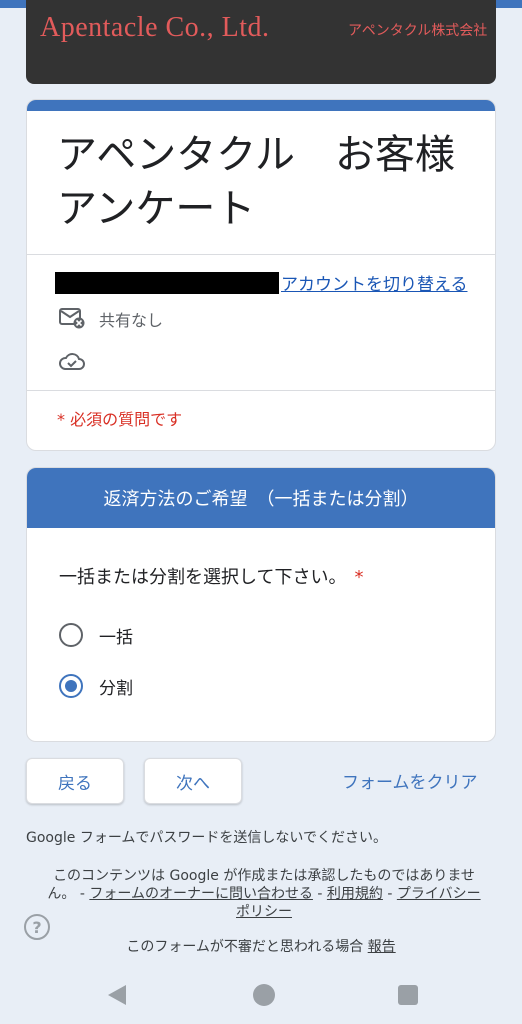  What do you see at coordinates (96, 635) in the screenshot?
I see `option-ikkatsu: 一括` at bounding box center [96, 635].